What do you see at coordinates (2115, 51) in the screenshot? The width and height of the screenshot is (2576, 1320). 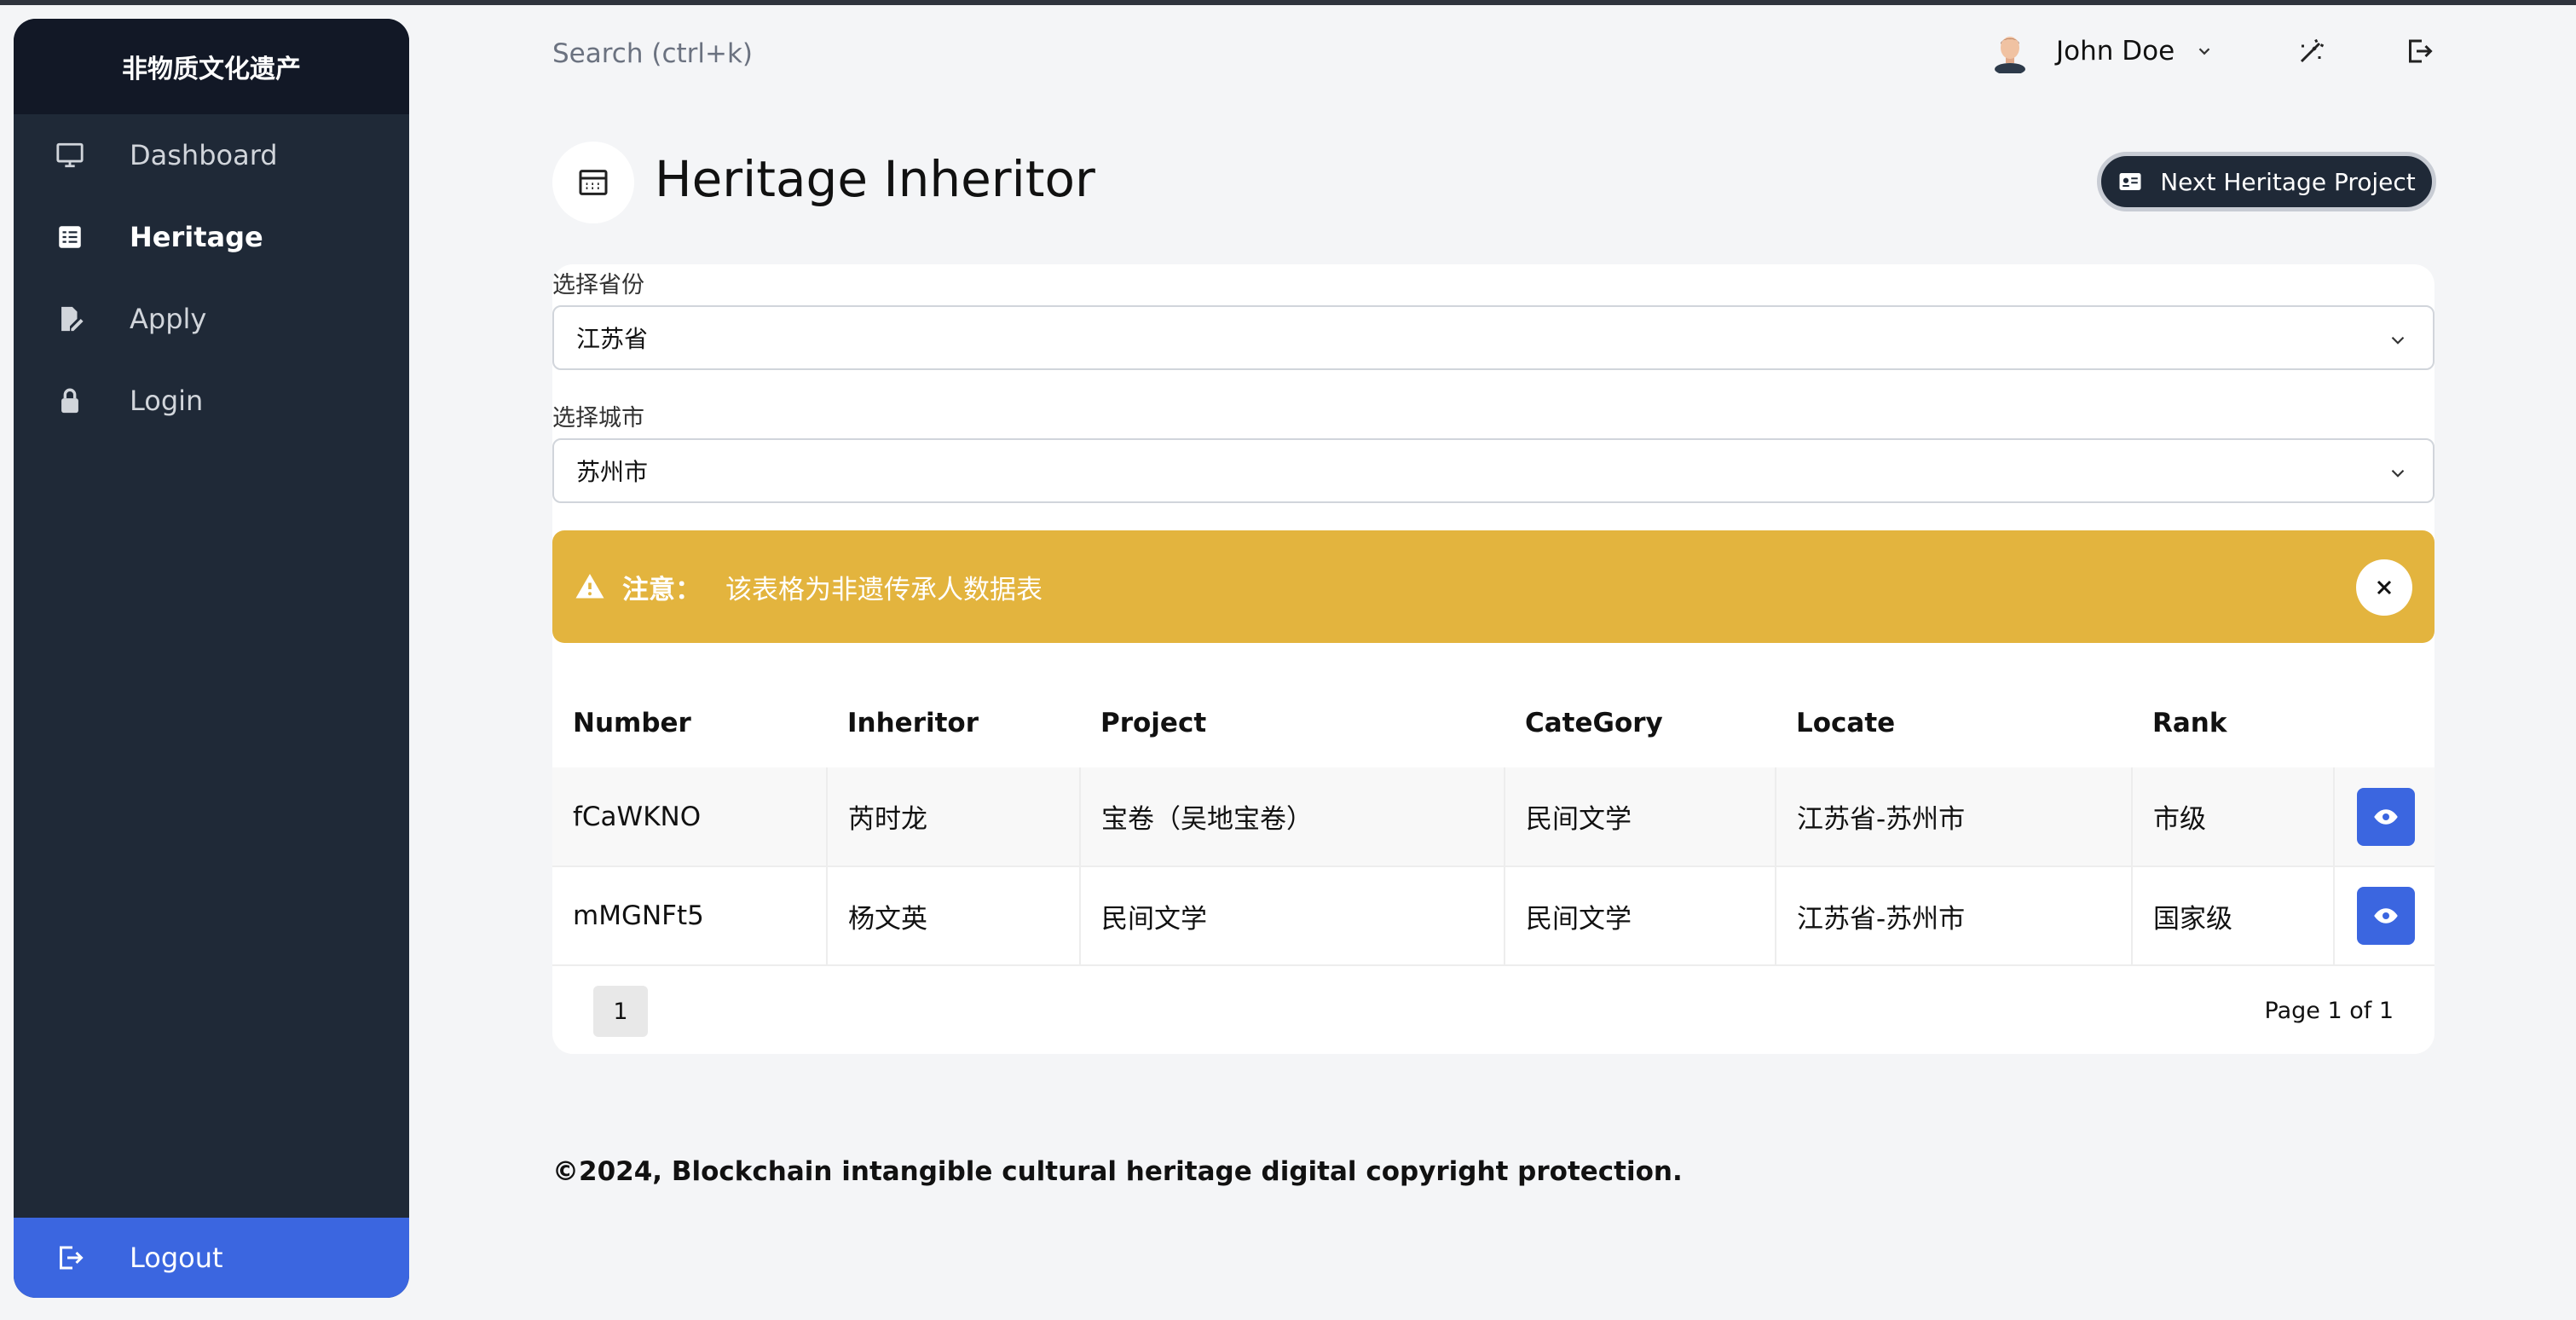 I see `user-name: John Doe` at bounding box center [2115, 51].